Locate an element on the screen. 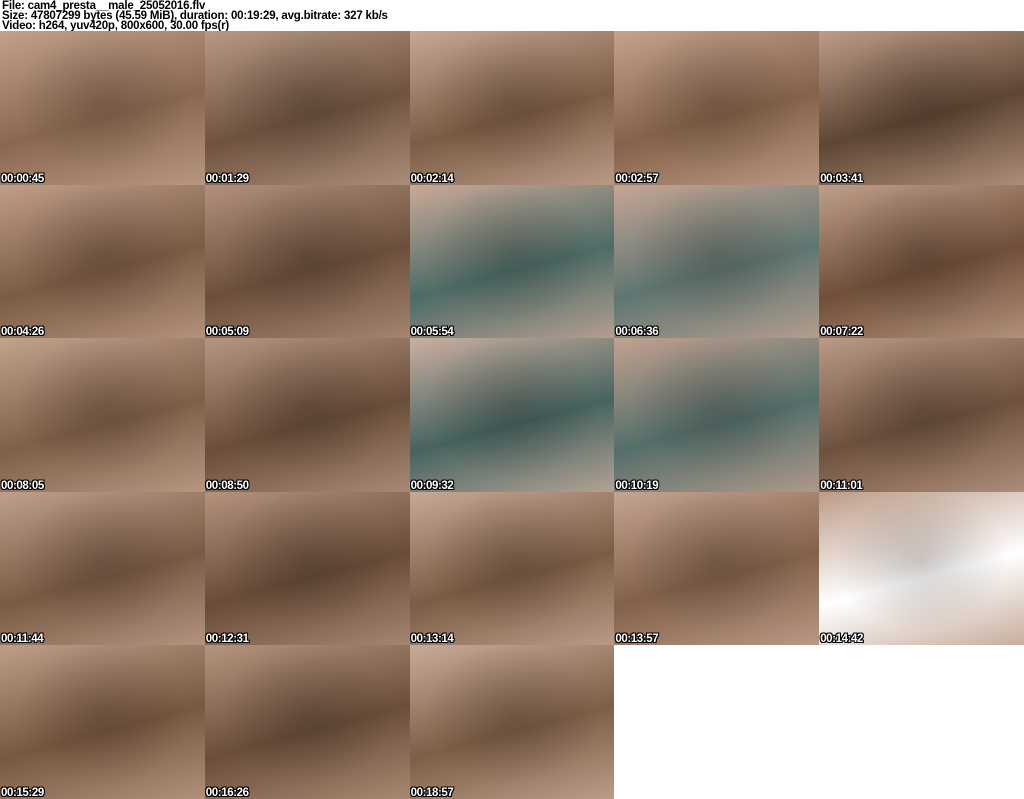 The image size is (1024, 799). video-thumbnail: 00:01:29 is located at coordinates (307, 108).